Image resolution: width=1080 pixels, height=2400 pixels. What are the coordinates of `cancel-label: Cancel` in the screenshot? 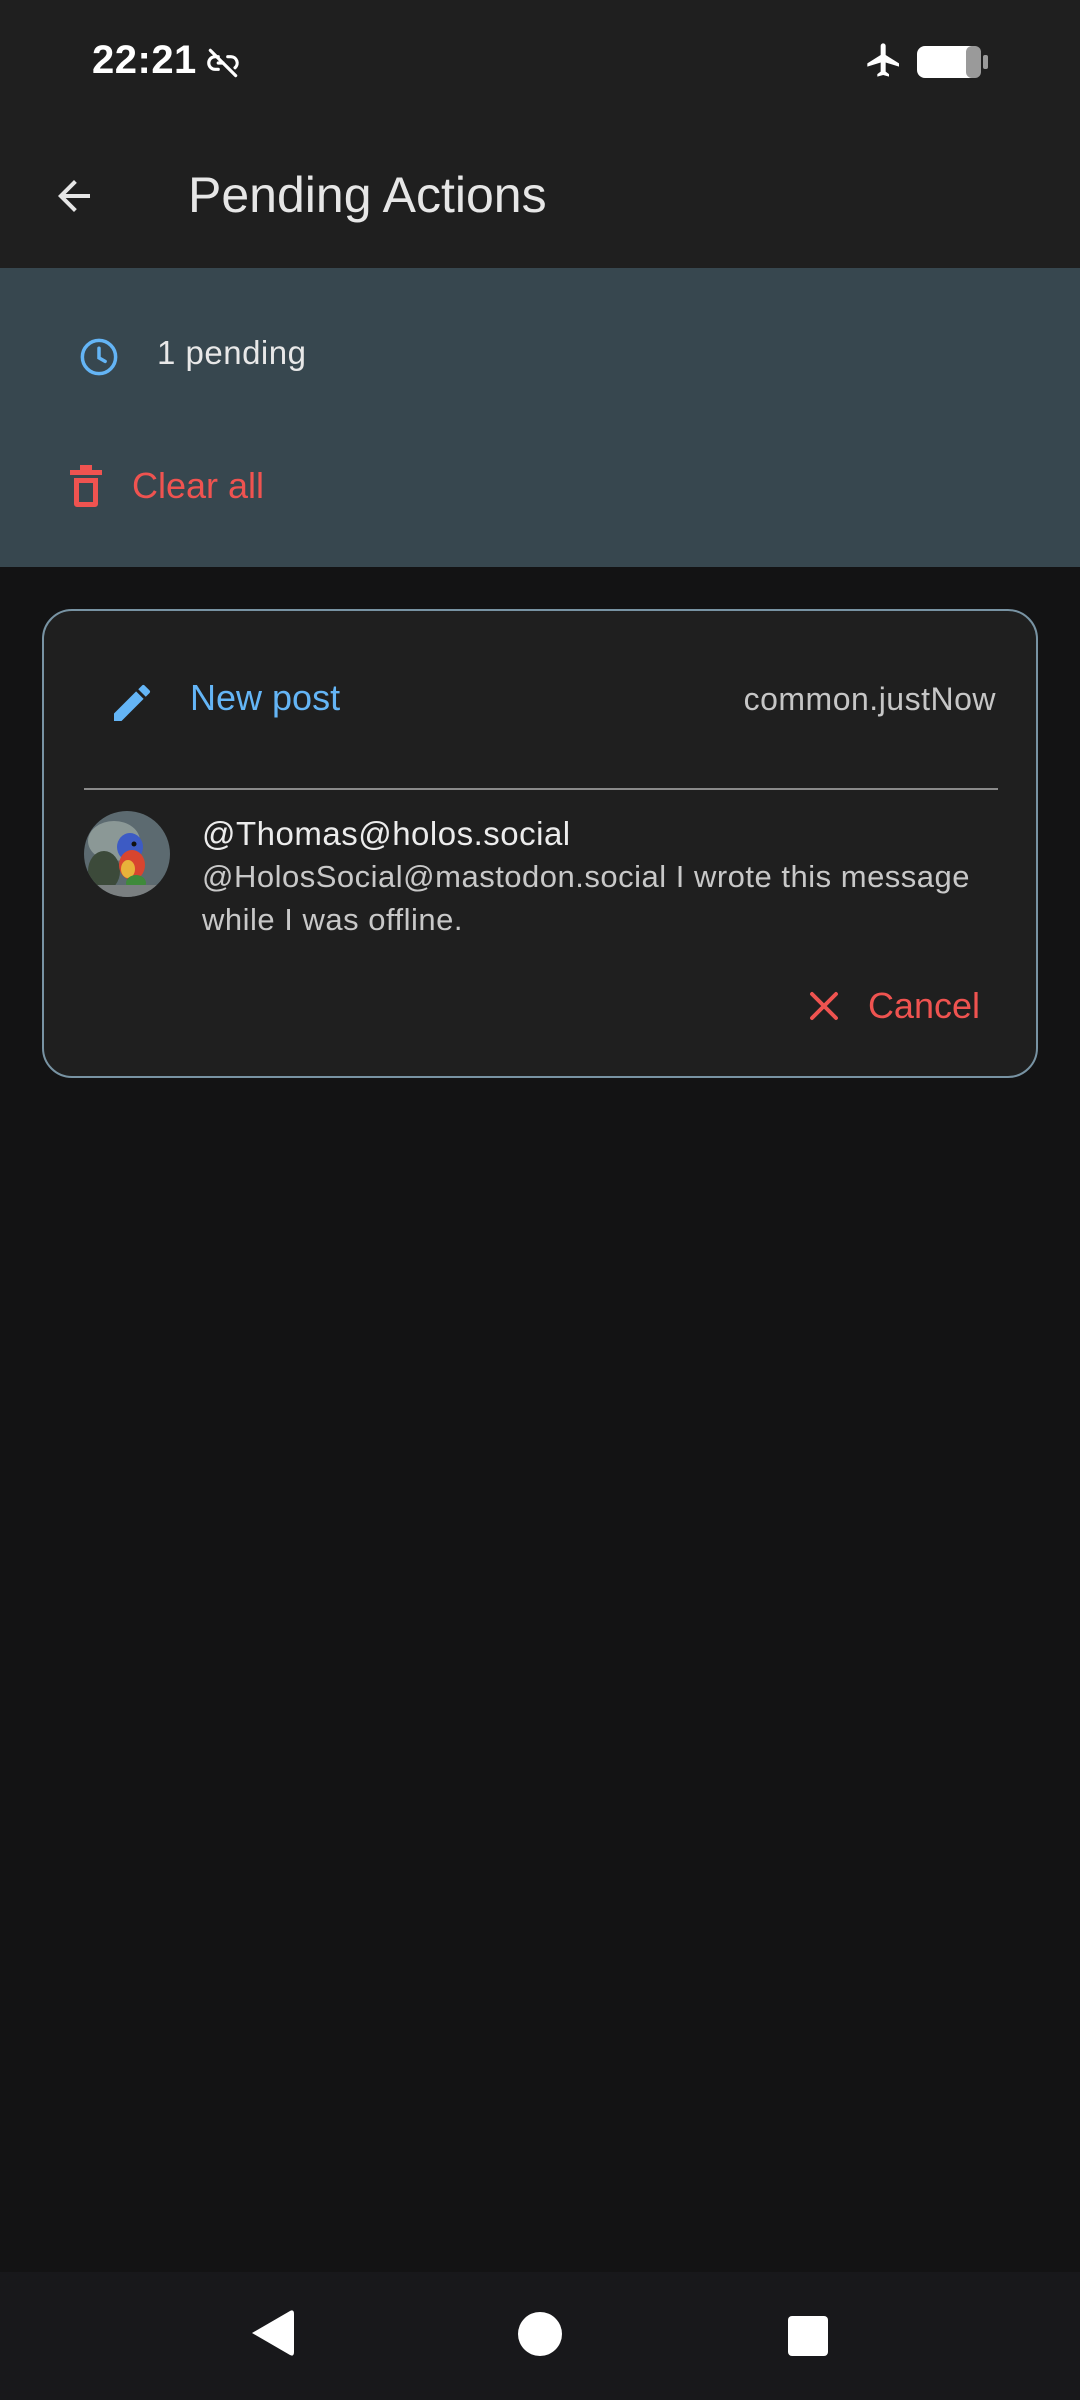 It's located at (923, 1005).